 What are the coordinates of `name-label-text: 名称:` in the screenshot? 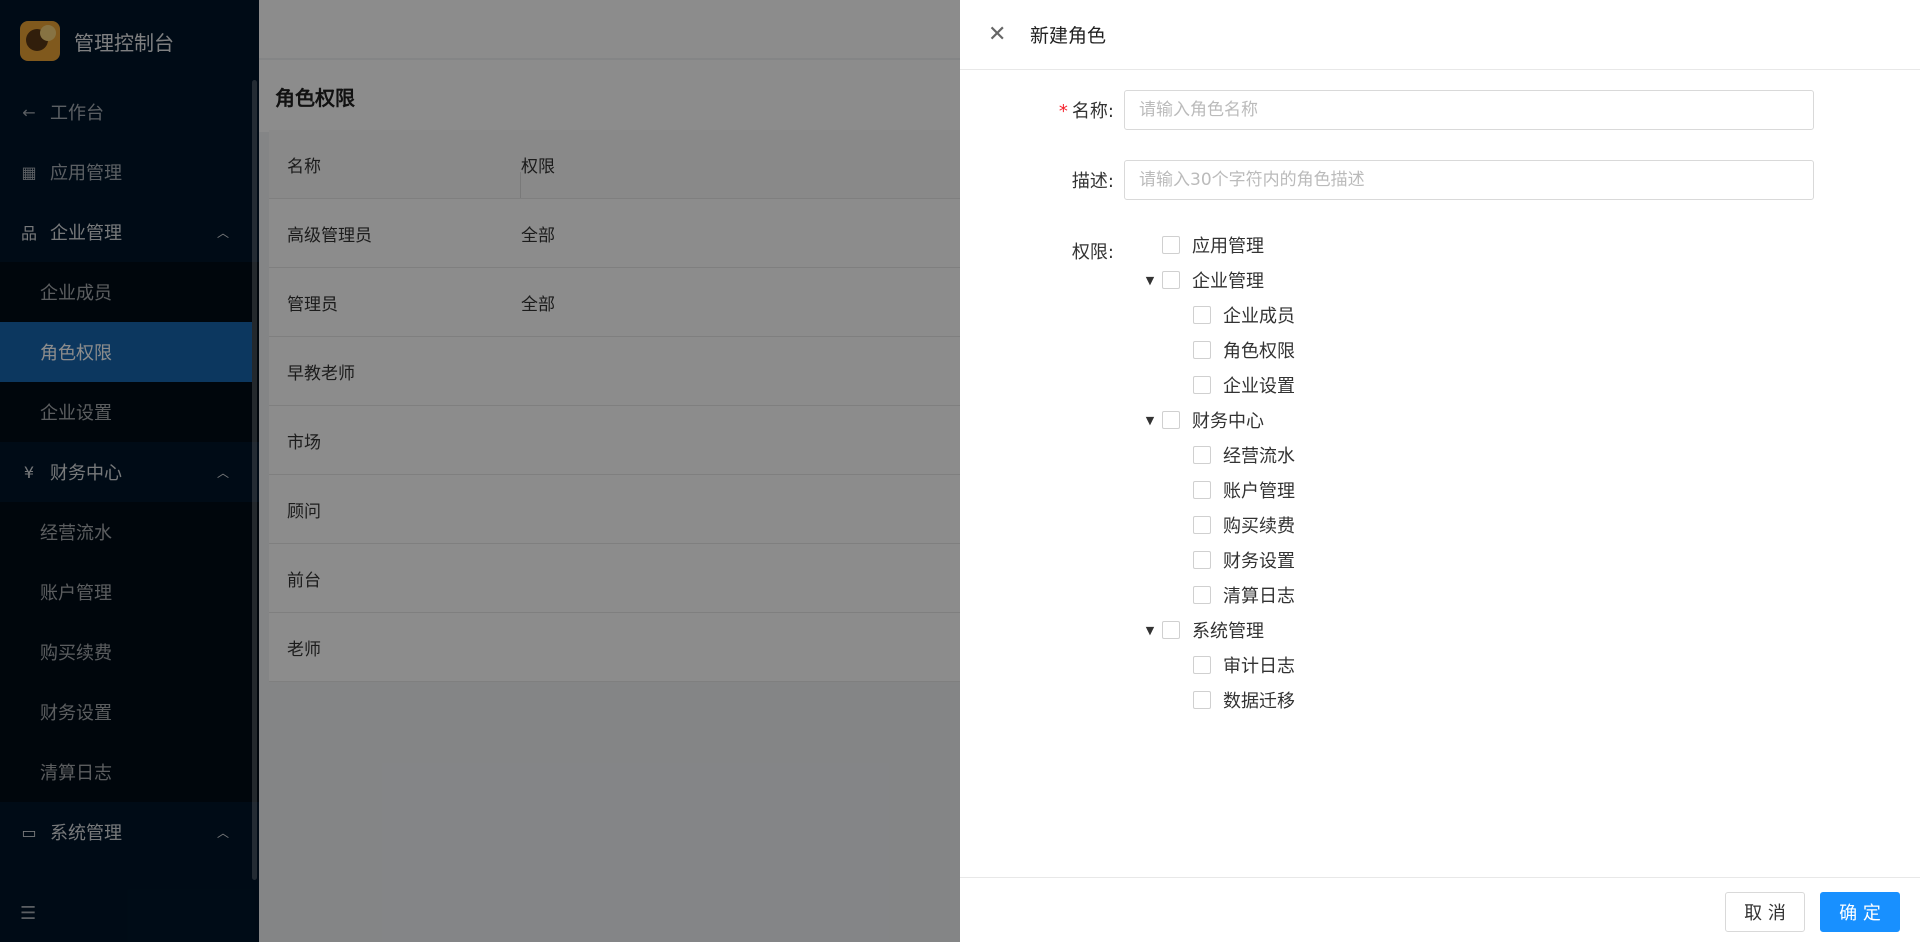 It's located at (1092, 111).